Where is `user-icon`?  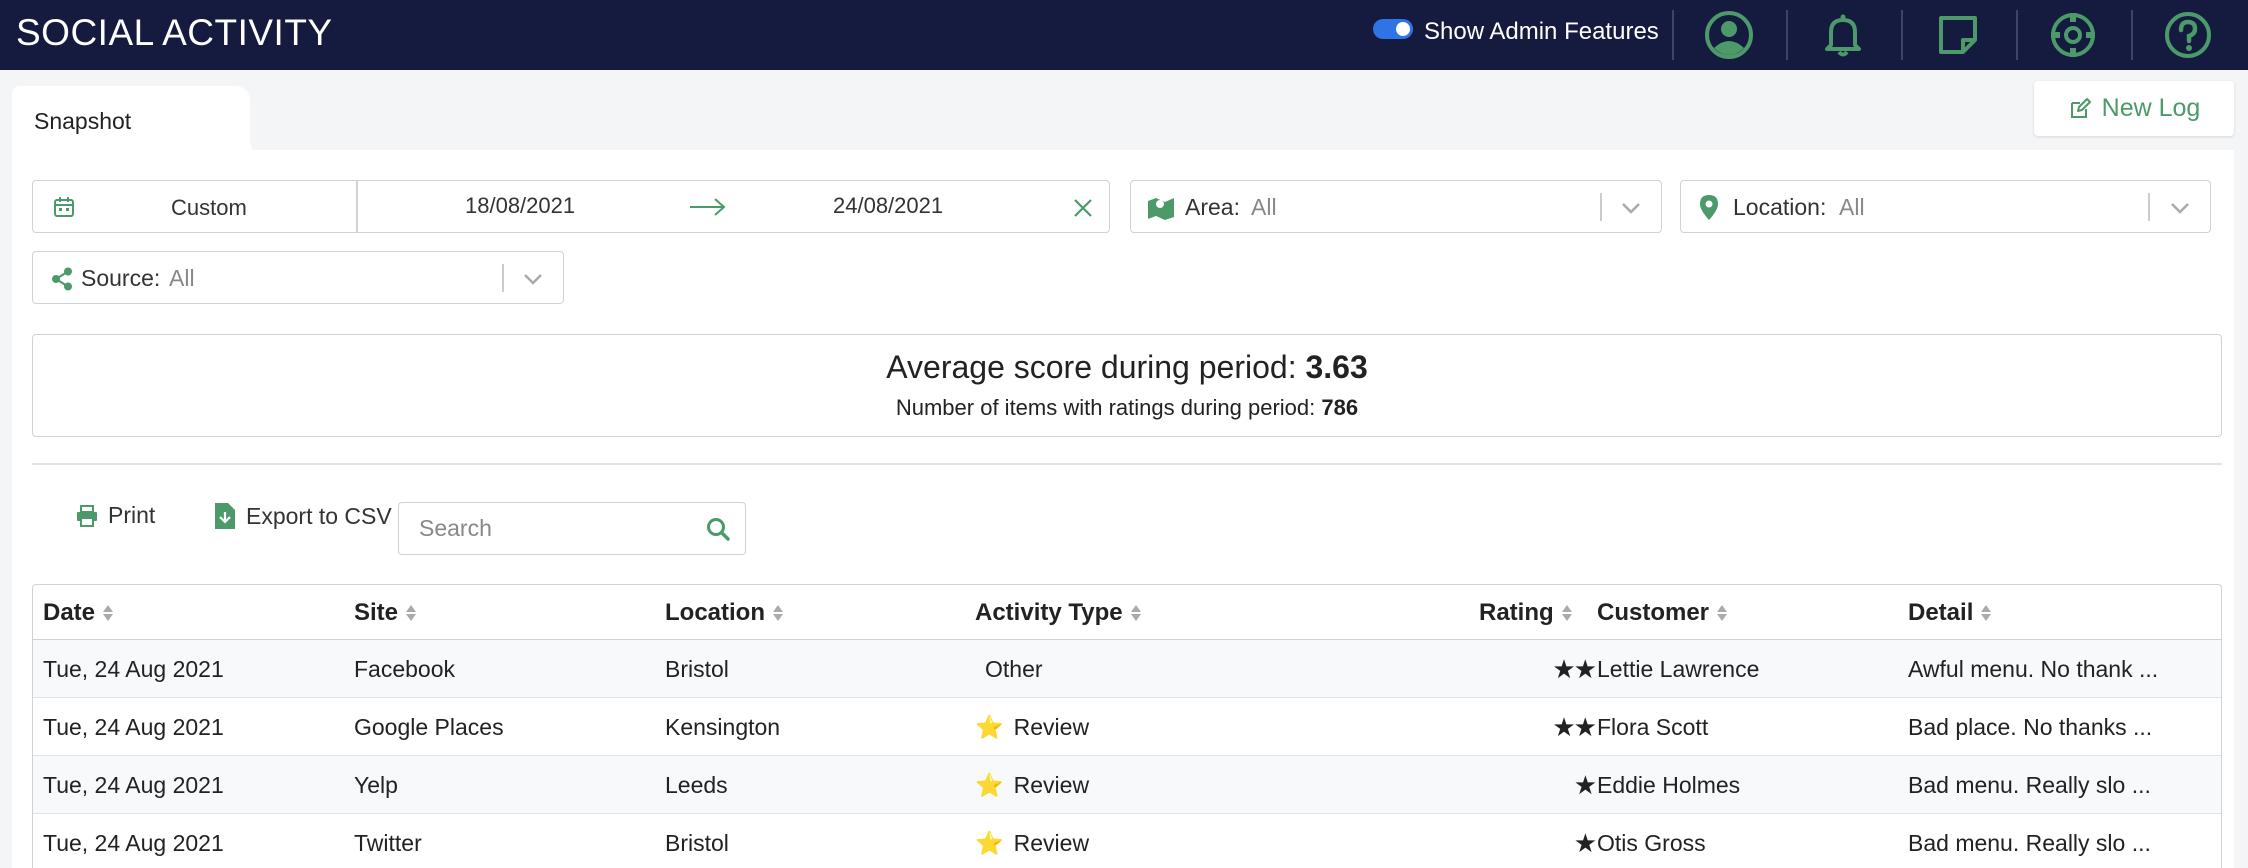
user-icon is located at coordinates (1729, 35).